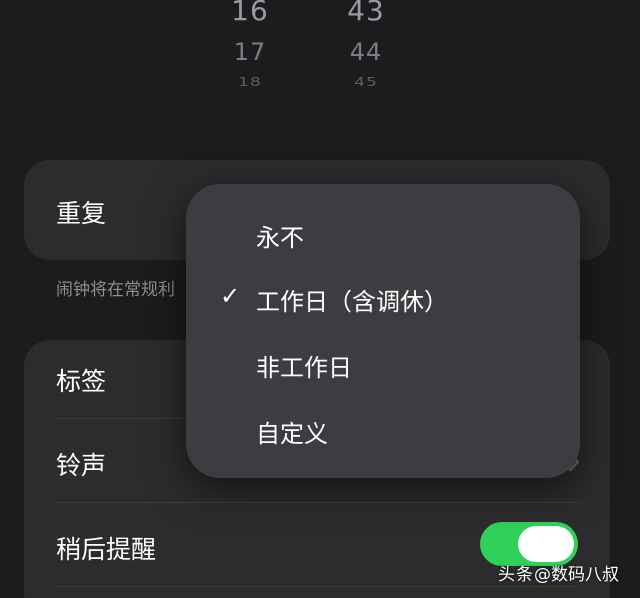 Image resolution: width=640 pixels, height=598 pixels. Describe the element at coordinates (576, 575) in the screenshot. I see `watermark-handle: @数码八叔` at that location.